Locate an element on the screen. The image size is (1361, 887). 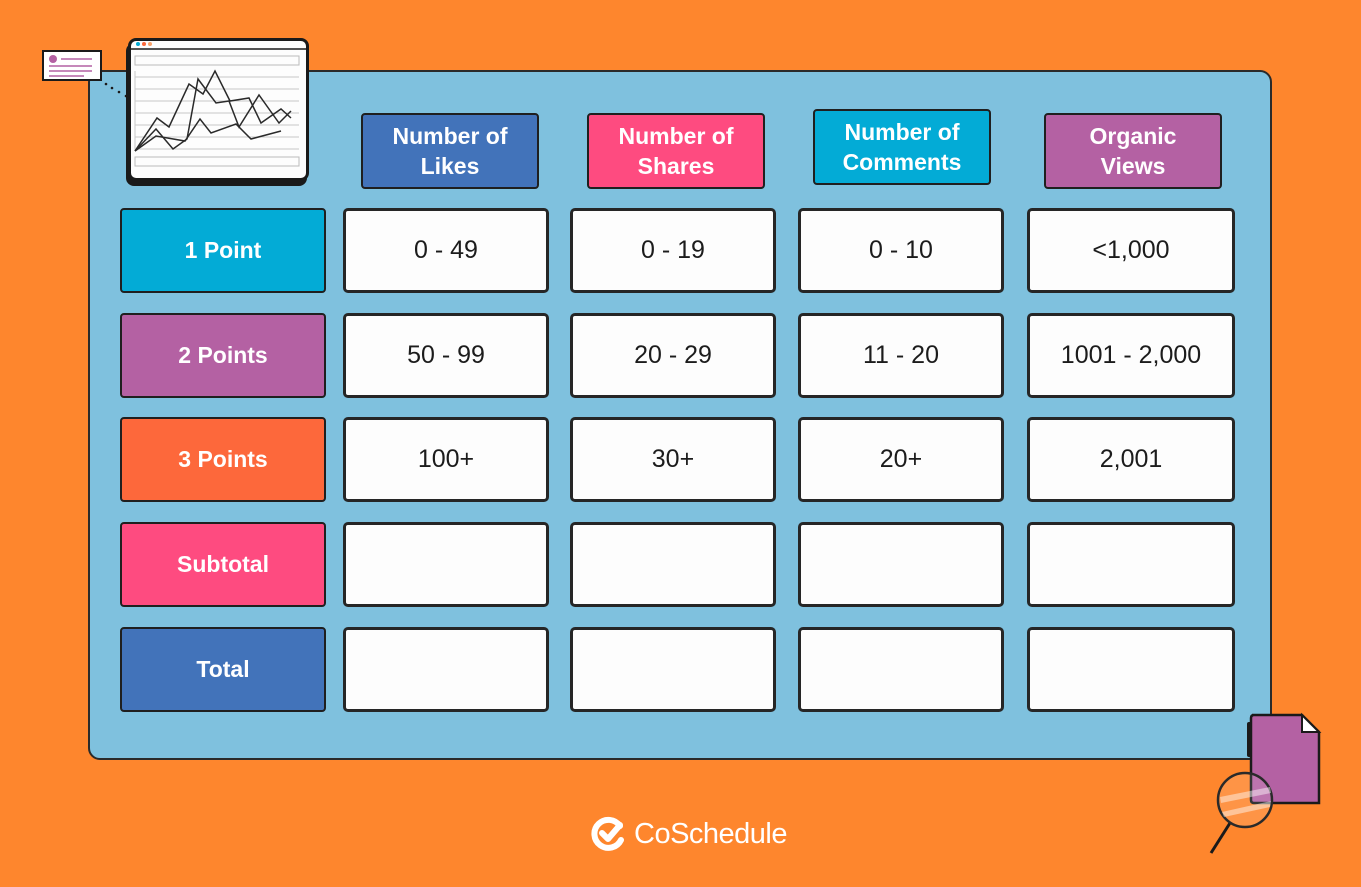
row-label-3-points: 3 Points is located at coordinates (223, 459).